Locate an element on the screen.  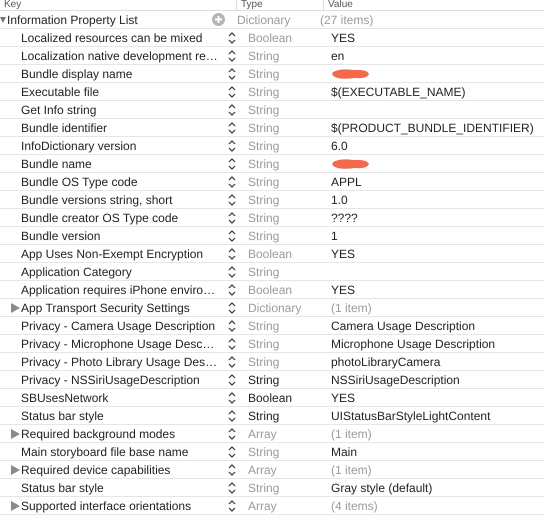
value-label: (4 items) is located at coordinates (354, 505).